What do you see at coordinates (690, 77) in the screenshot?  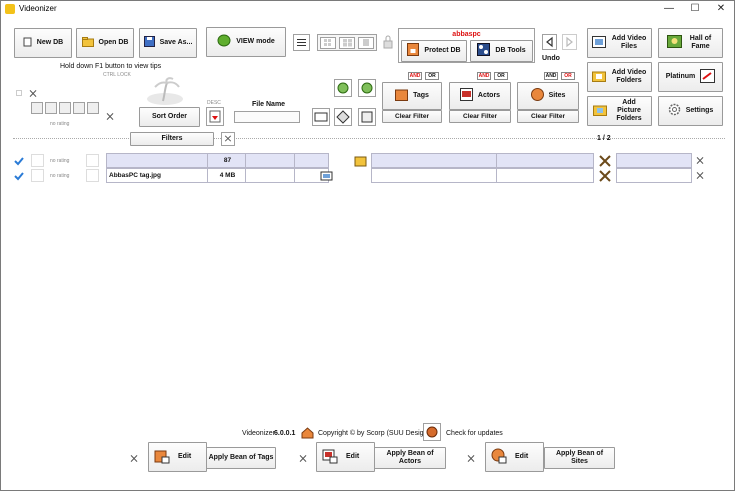 I see `platinum-button: Platinum` at bounding box center [690, 77].